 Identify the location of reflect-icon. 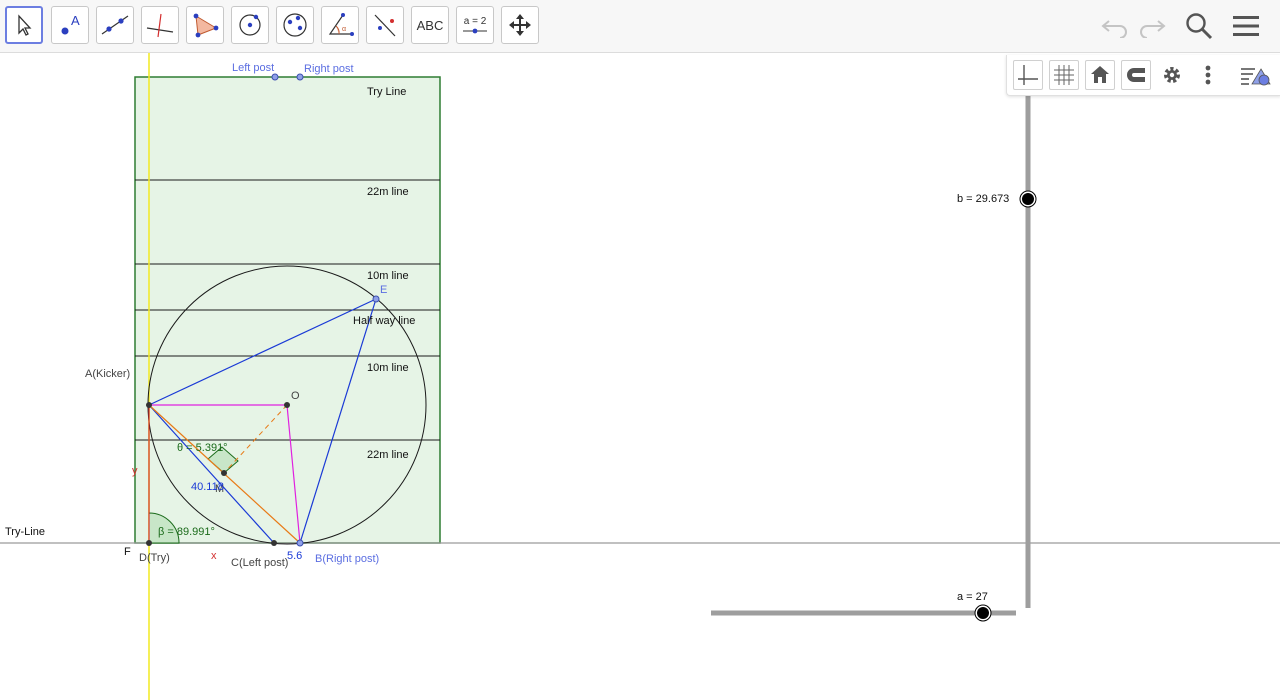
(385, 25).